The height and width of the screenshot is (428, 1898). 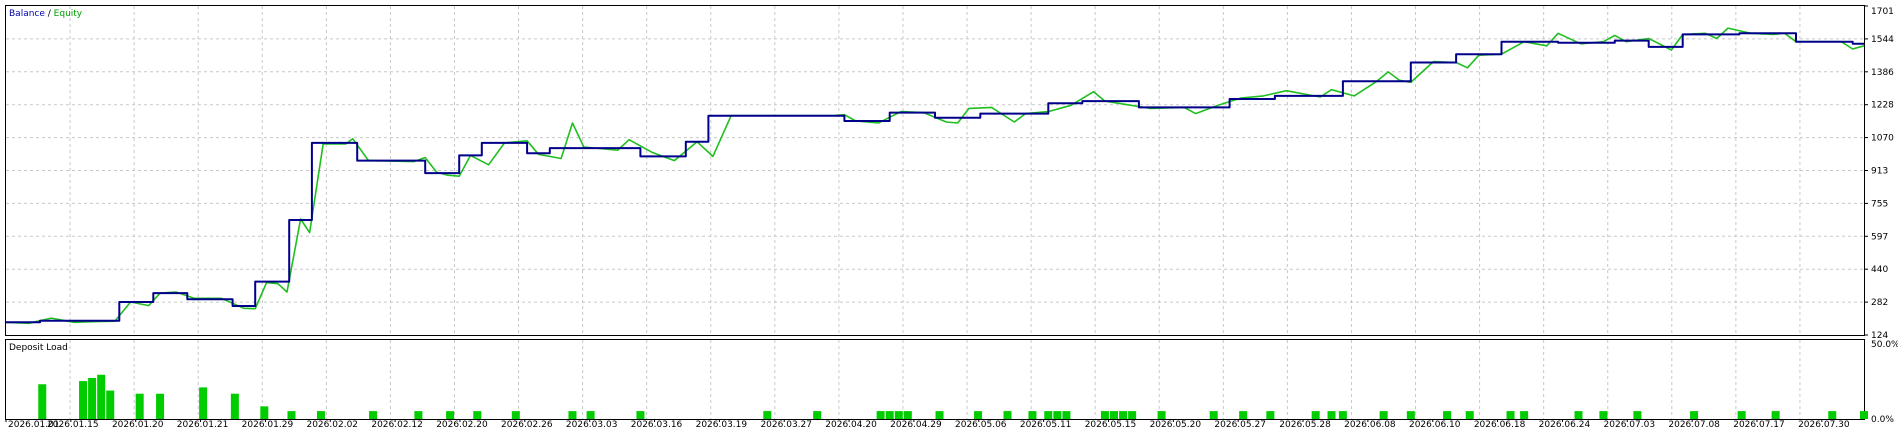 What do you see at coordinates (527, 424) in the screenshot?
I see `x-tick-label: 2026.02.26` at bounding box center [527, 424].